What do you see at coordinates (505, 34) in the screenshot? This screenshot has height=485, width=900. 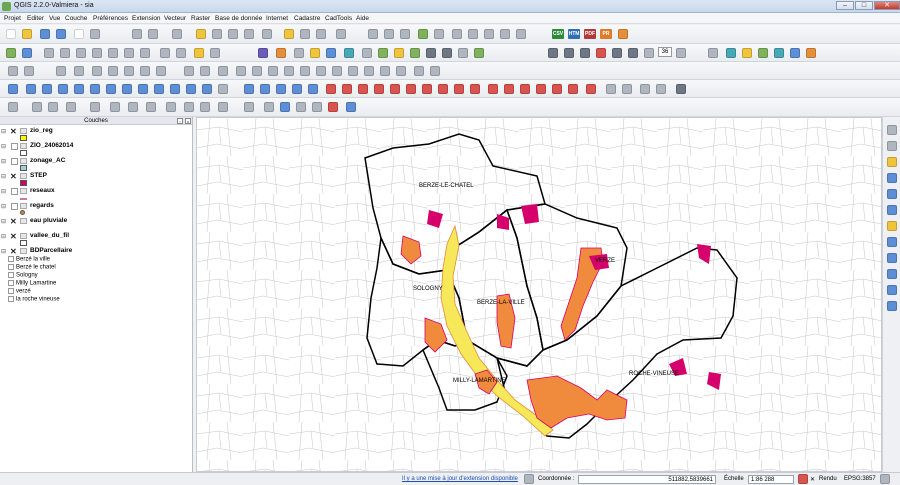 I see `plugin-i-icon` at bounding box center [505, 34].